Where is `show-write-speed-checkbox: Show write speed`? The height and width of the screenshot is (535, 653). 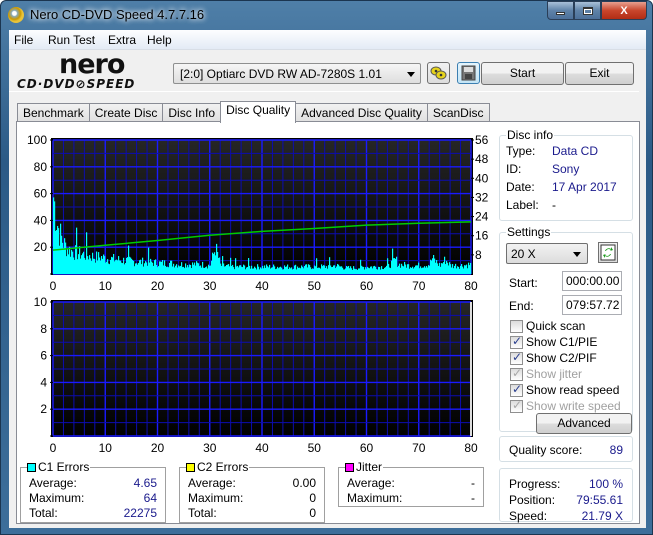
show-write-speed-checkbox: Show write speed is located at coordinates (565, 405).